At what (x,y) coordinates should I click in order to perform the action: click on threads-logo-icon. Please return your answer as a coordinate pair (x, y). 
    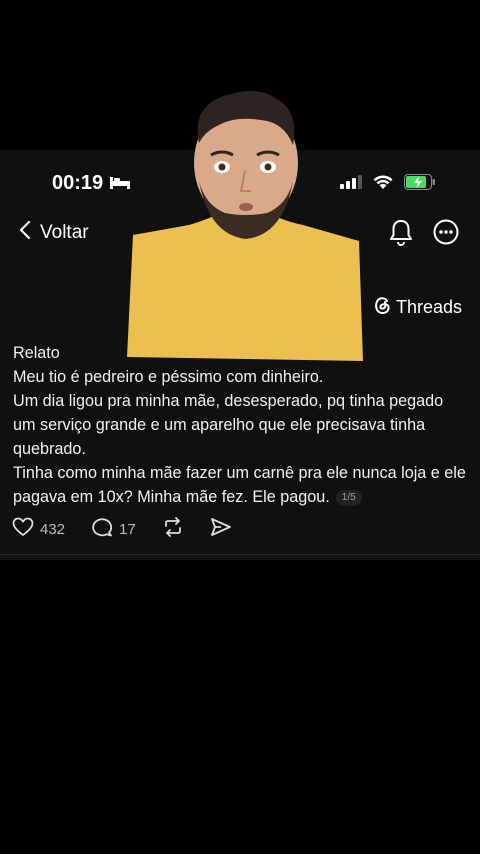
    Looking at the image, I should click on (382, 307).